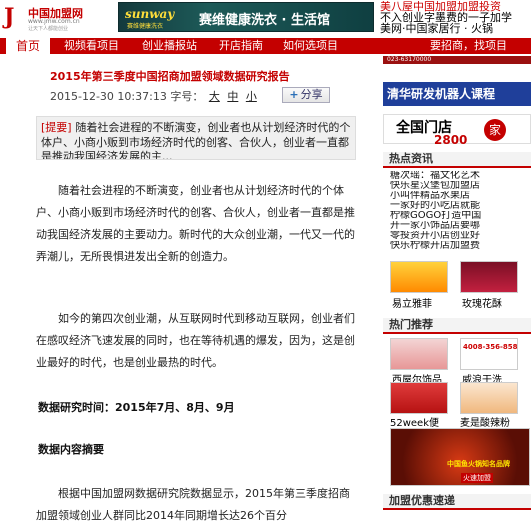  What do you see at coordinates (482, 302) in the screenshot?
I see `sidebar-ad-caption: 玫瑰花酥` at bounding box center [482, 302].